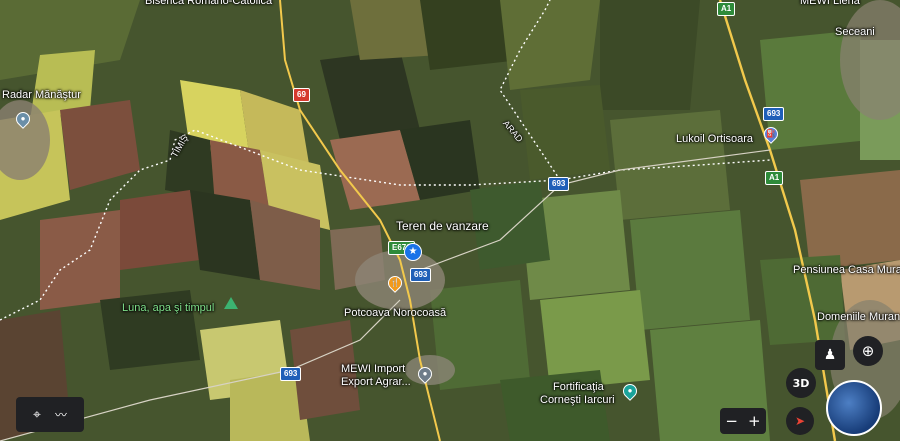 Image resolution: width=900 pixels, height=441 pixels. Describe the element at coordinates (291, 374) in the screenshot. I see `road-shield-693-bottom: 693` at that location.